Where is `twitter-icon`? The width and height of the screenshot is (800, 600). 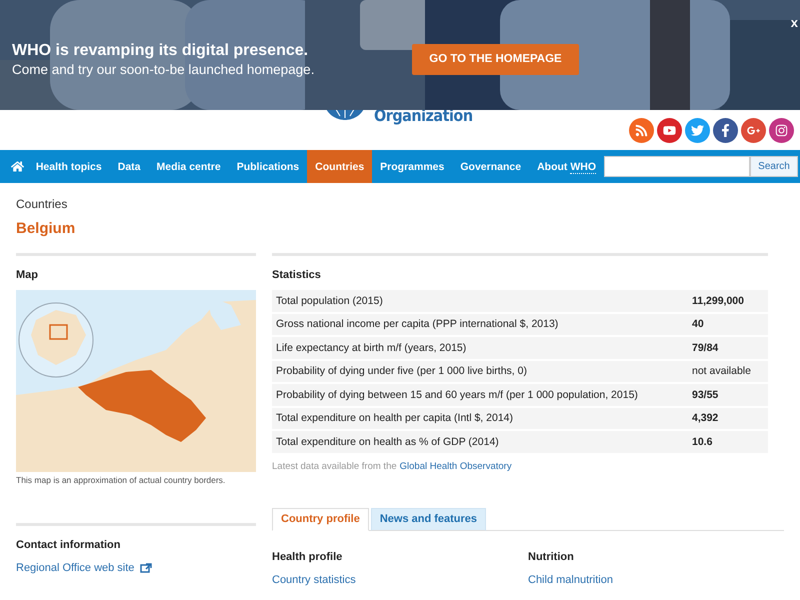 twitter-icon is located at coordinates (697, 130).